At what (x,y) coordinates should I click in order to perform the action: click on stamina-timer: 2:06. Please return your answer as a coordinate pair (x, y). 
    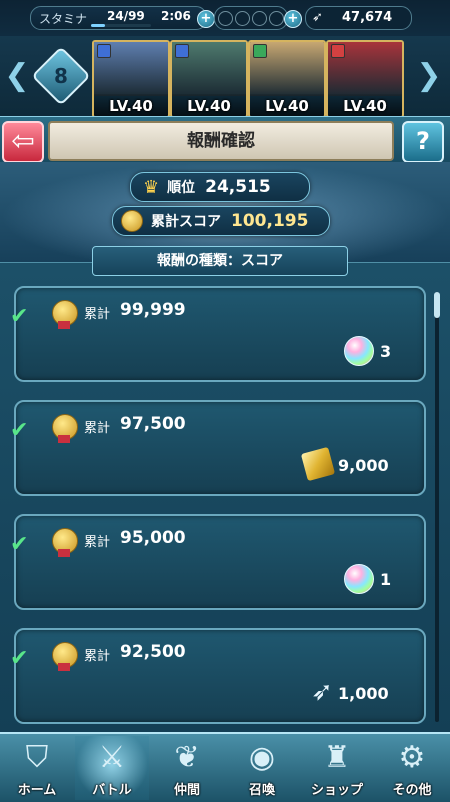
    Looking at the image, I should click on (176, 16).